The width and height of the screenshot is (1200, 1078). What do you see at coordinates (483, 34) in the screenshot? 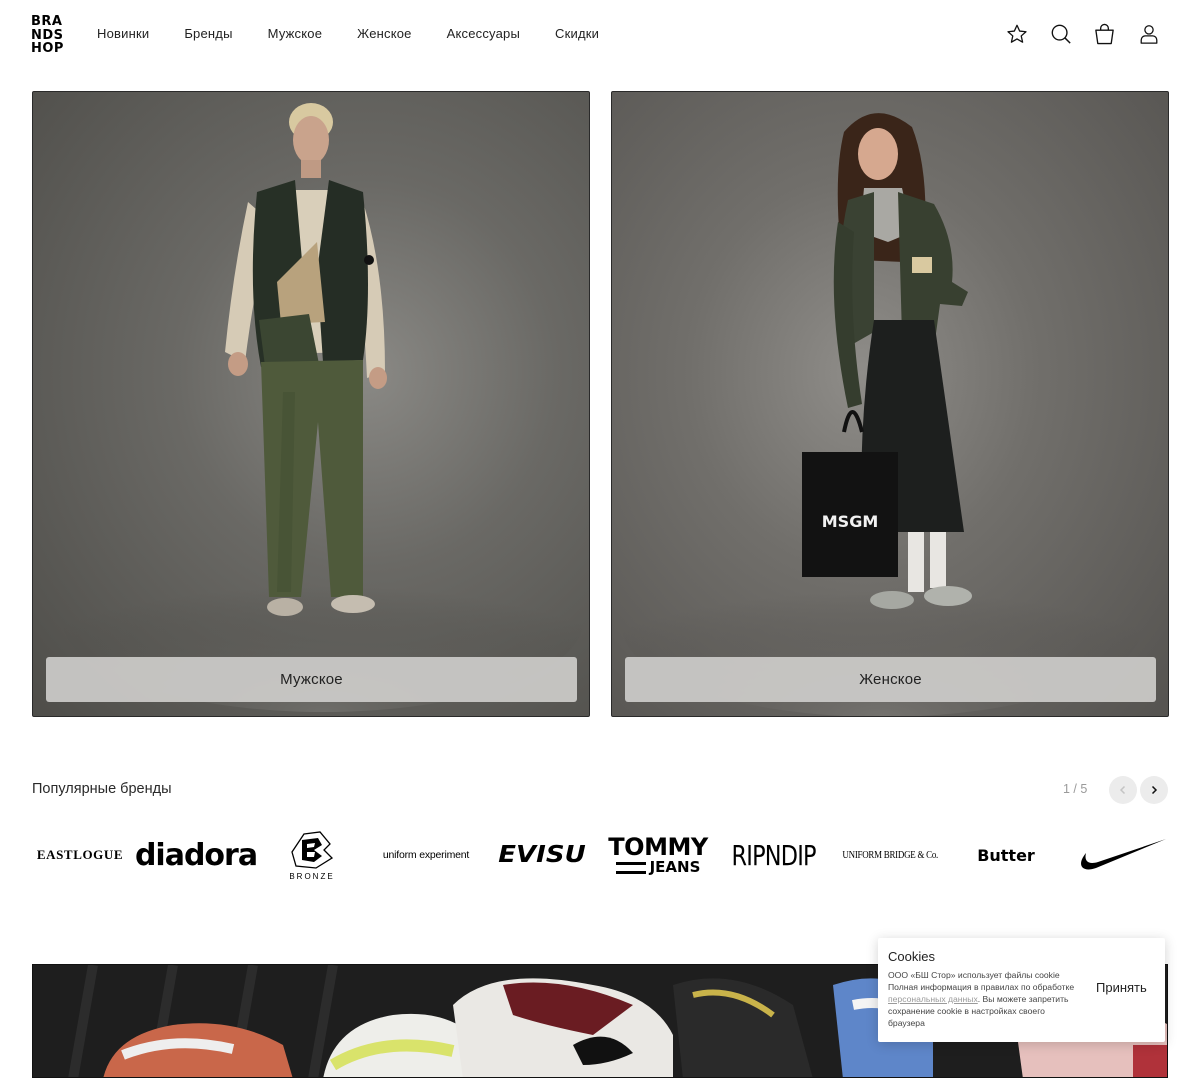
I see `nav-item-accessories: Аксессуары` at bounding box center [483, 34].